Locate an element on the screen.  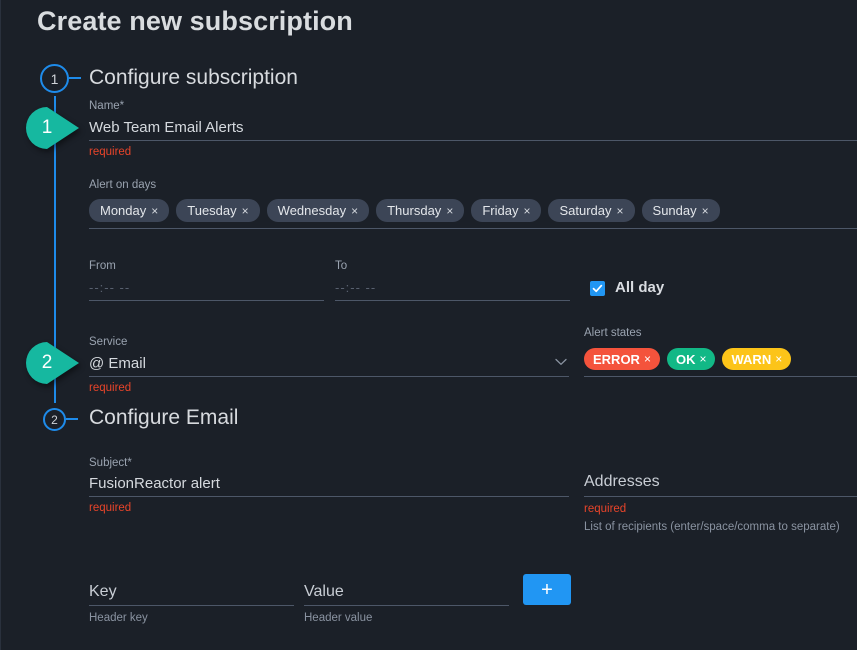
page-title: Create new subscription is located at coordinates (195, 21).